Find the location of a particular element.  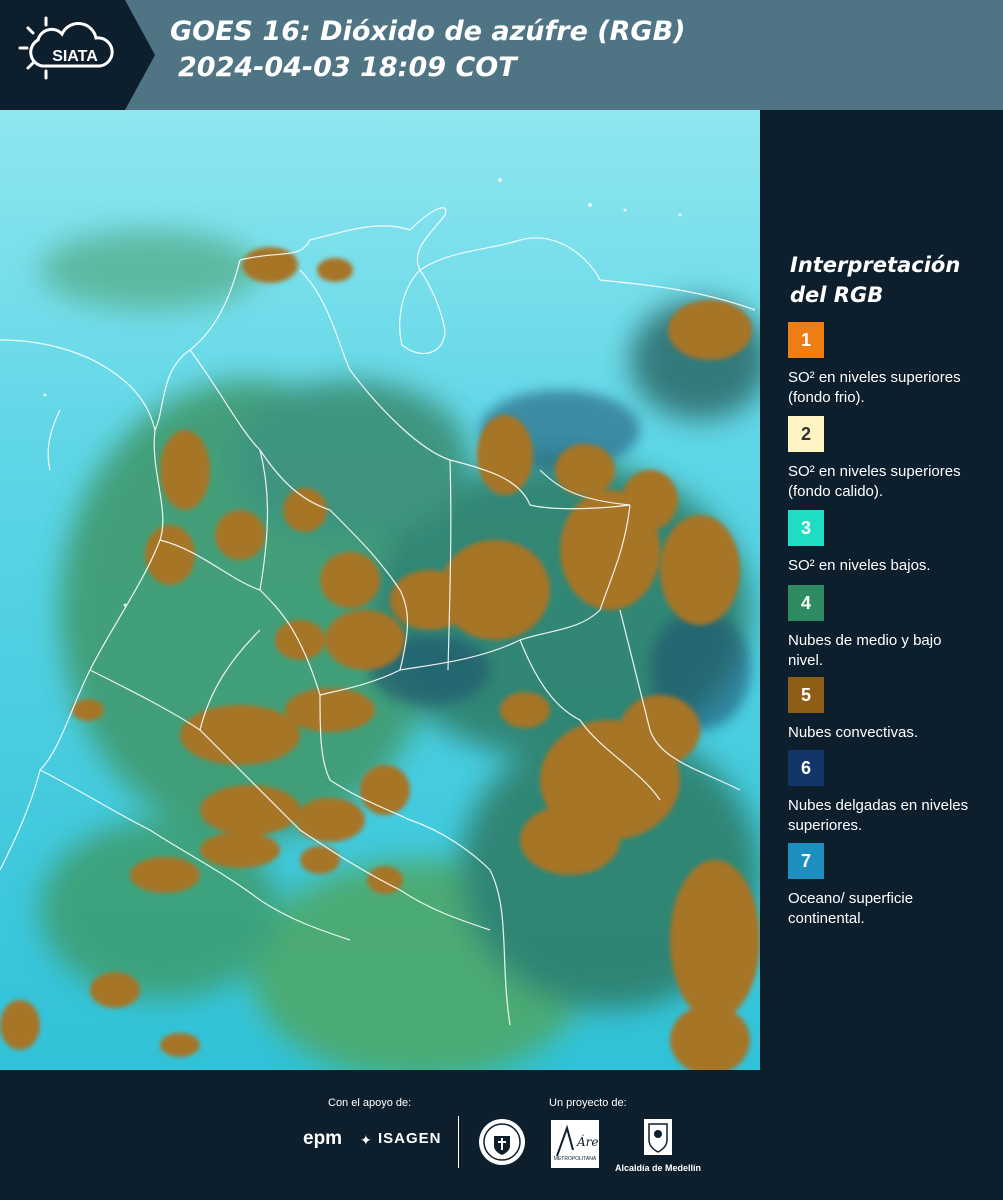

legend-label-6: Nubes delgadas en niveles superiores. is located at coordinates (878, 815).